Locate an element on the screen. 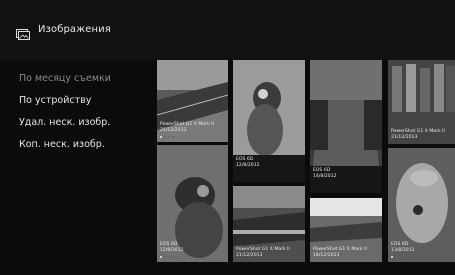  photo-tile: EOS 6D 14/8/2012 is located at coordinates (346, 126).